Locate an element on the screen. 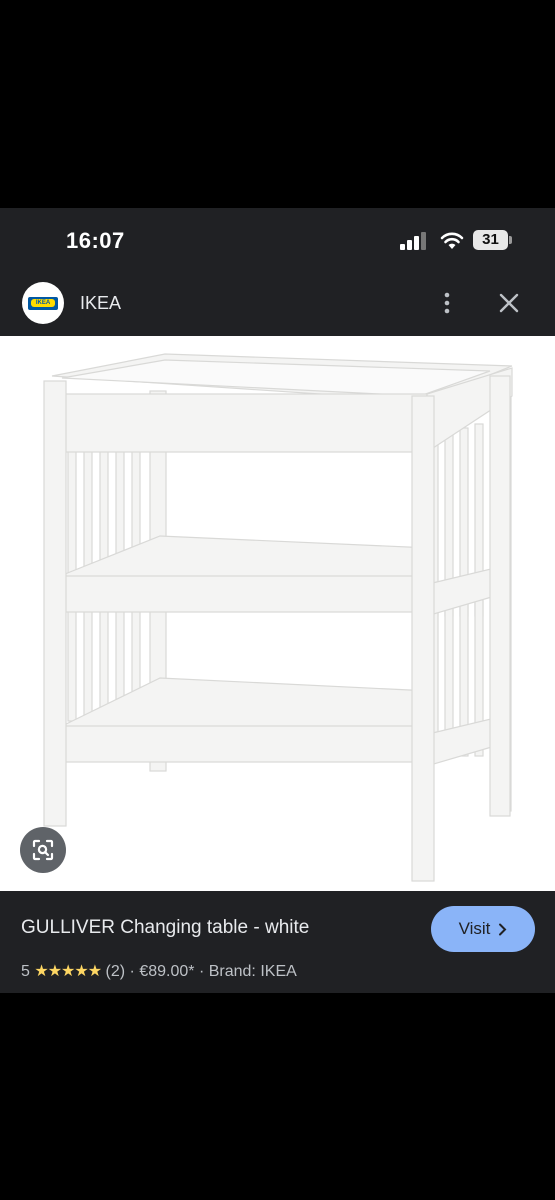  lens-search-button is located at coordinates (43, 850).